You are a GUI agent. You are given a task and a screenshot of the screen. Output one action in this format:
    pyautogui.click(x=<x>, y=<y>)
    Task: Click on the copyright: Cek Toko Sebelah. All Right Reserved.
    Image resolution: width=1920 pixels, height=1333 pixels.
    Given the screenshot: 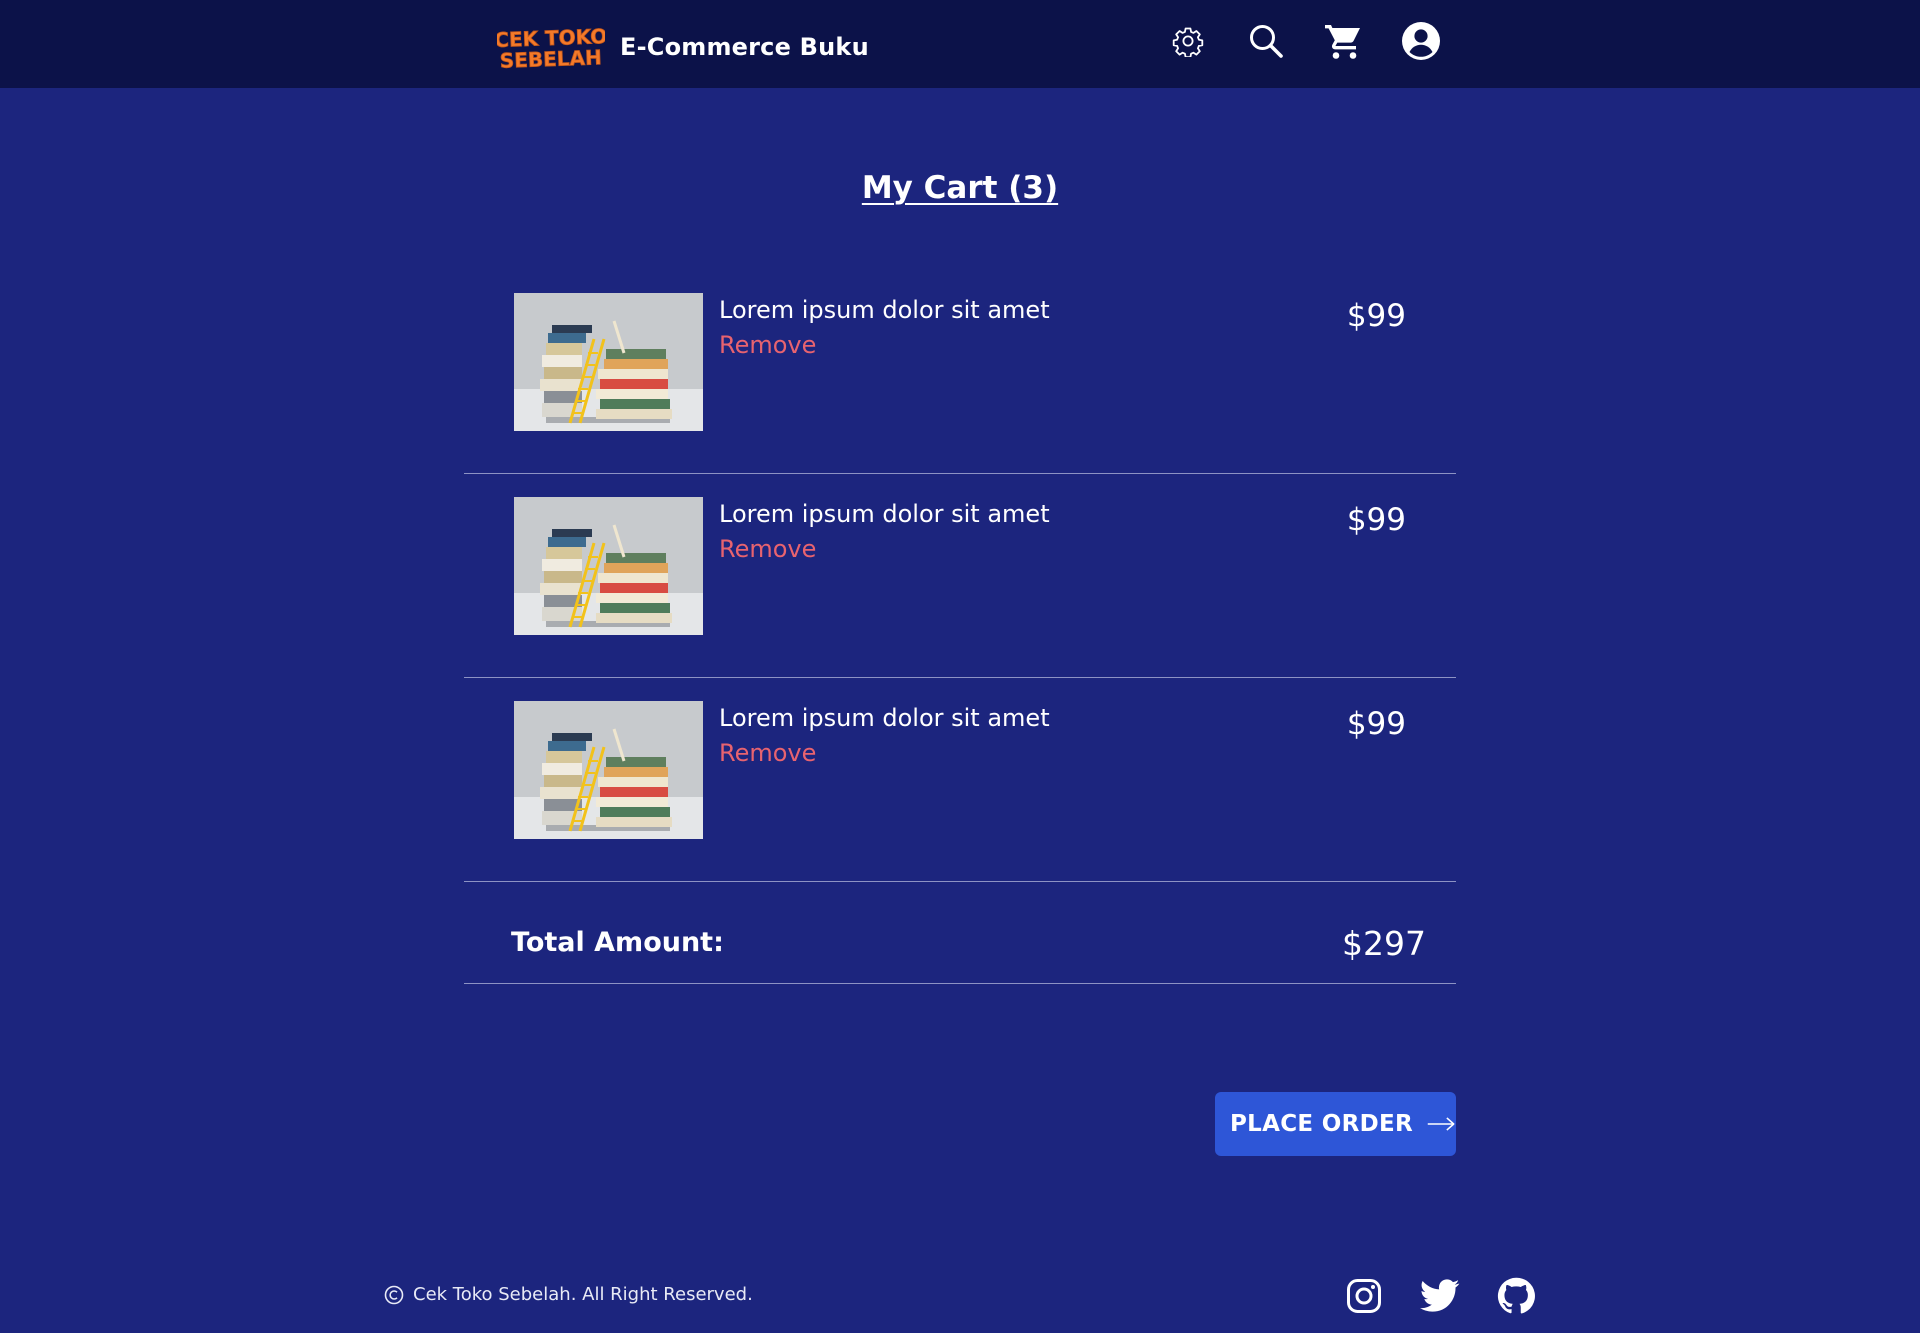 What is the action you would take?
    pyautogui.click(x=568, y=1294)
    